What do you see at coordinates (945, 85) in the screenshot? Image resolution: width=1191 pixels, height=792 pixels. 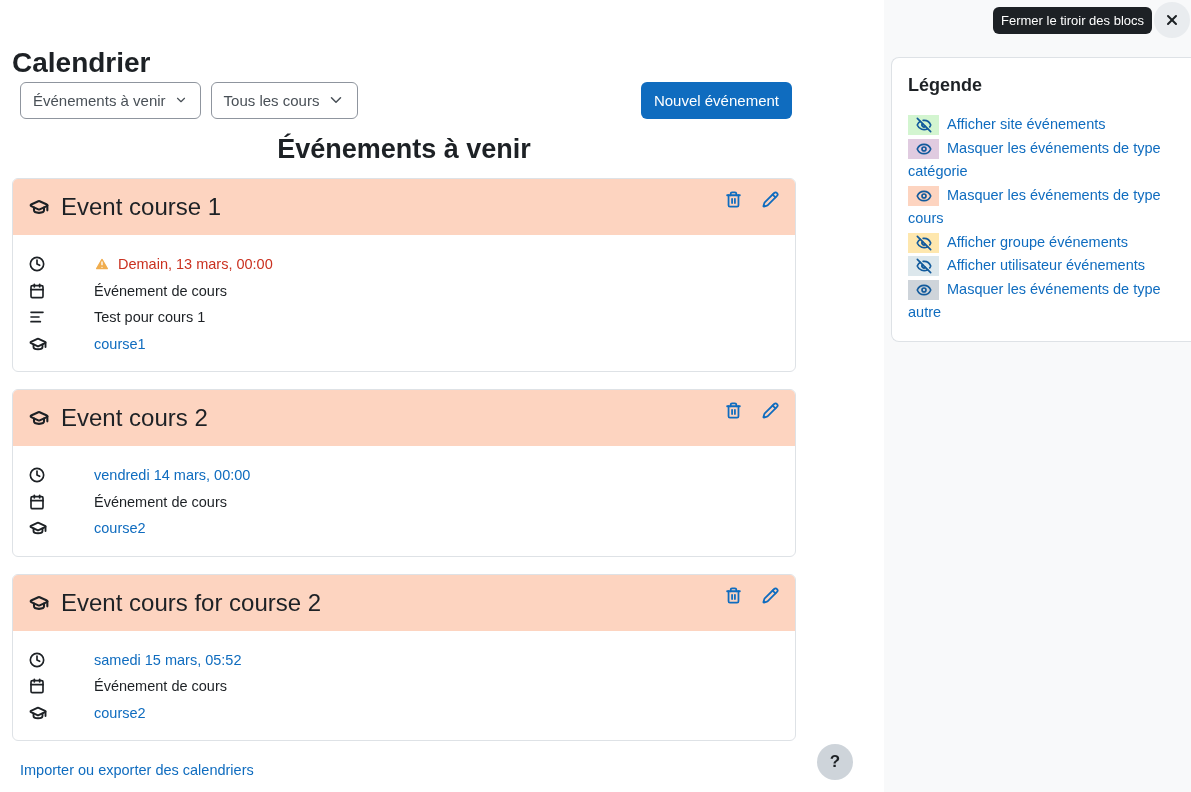 I see `legend-title: Légende` at bounding box center [945, 85].